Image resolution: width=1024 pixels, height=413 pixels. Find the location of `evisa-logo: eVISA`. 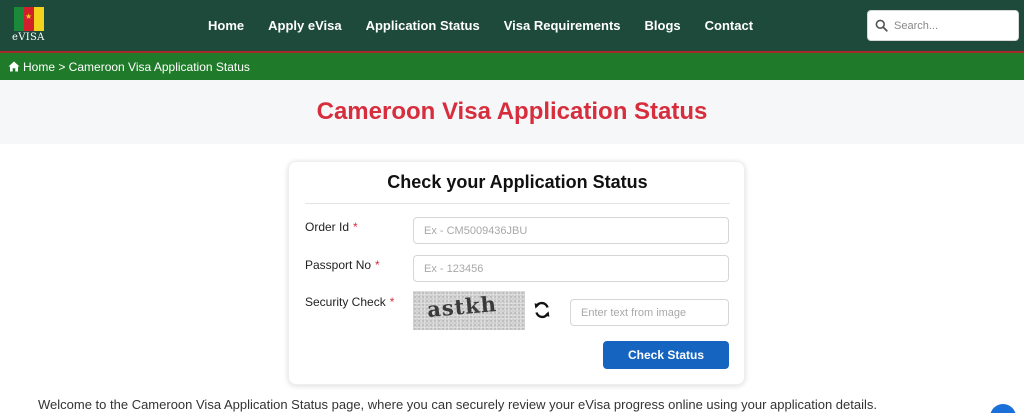

evisa-logo: eVISA is located at coordinates (30, 25).